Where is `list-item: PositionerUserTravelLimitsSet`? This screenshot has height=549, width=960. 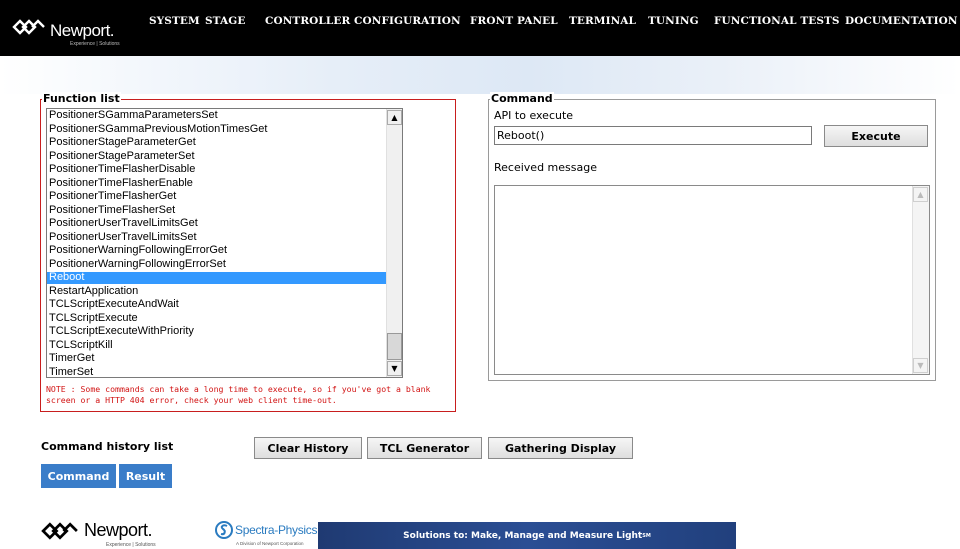 list-item: PositionerUserTravelLimitsSet is located at coordinates (217, 237).